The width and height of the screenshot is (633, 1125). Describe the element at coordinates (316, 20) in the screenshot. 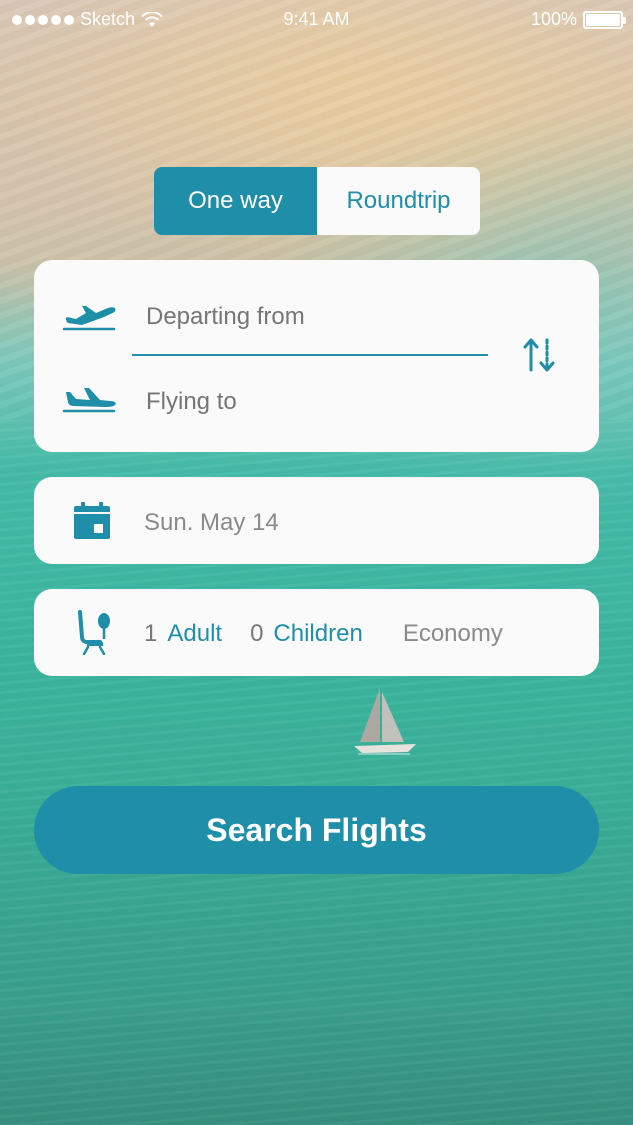

I see `status-bar: Sketch 9:41 AM 100%` at that location.